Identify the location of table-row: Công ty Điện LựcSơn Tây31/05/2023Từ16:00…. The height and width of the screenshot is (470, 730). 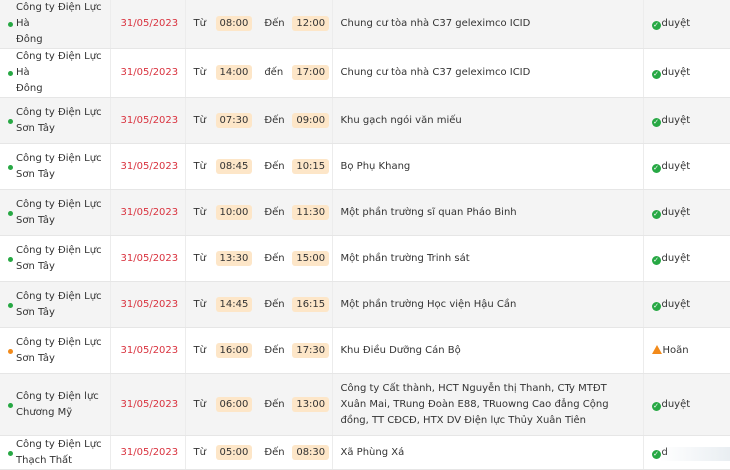
(365, 351).